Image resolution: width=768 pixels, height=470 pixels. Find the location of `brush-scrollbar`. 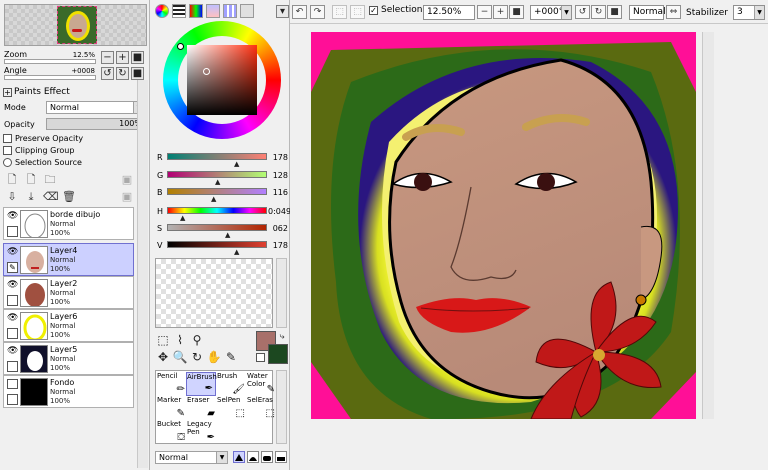

brush-scrollbar is located at coordinates (281, 407).